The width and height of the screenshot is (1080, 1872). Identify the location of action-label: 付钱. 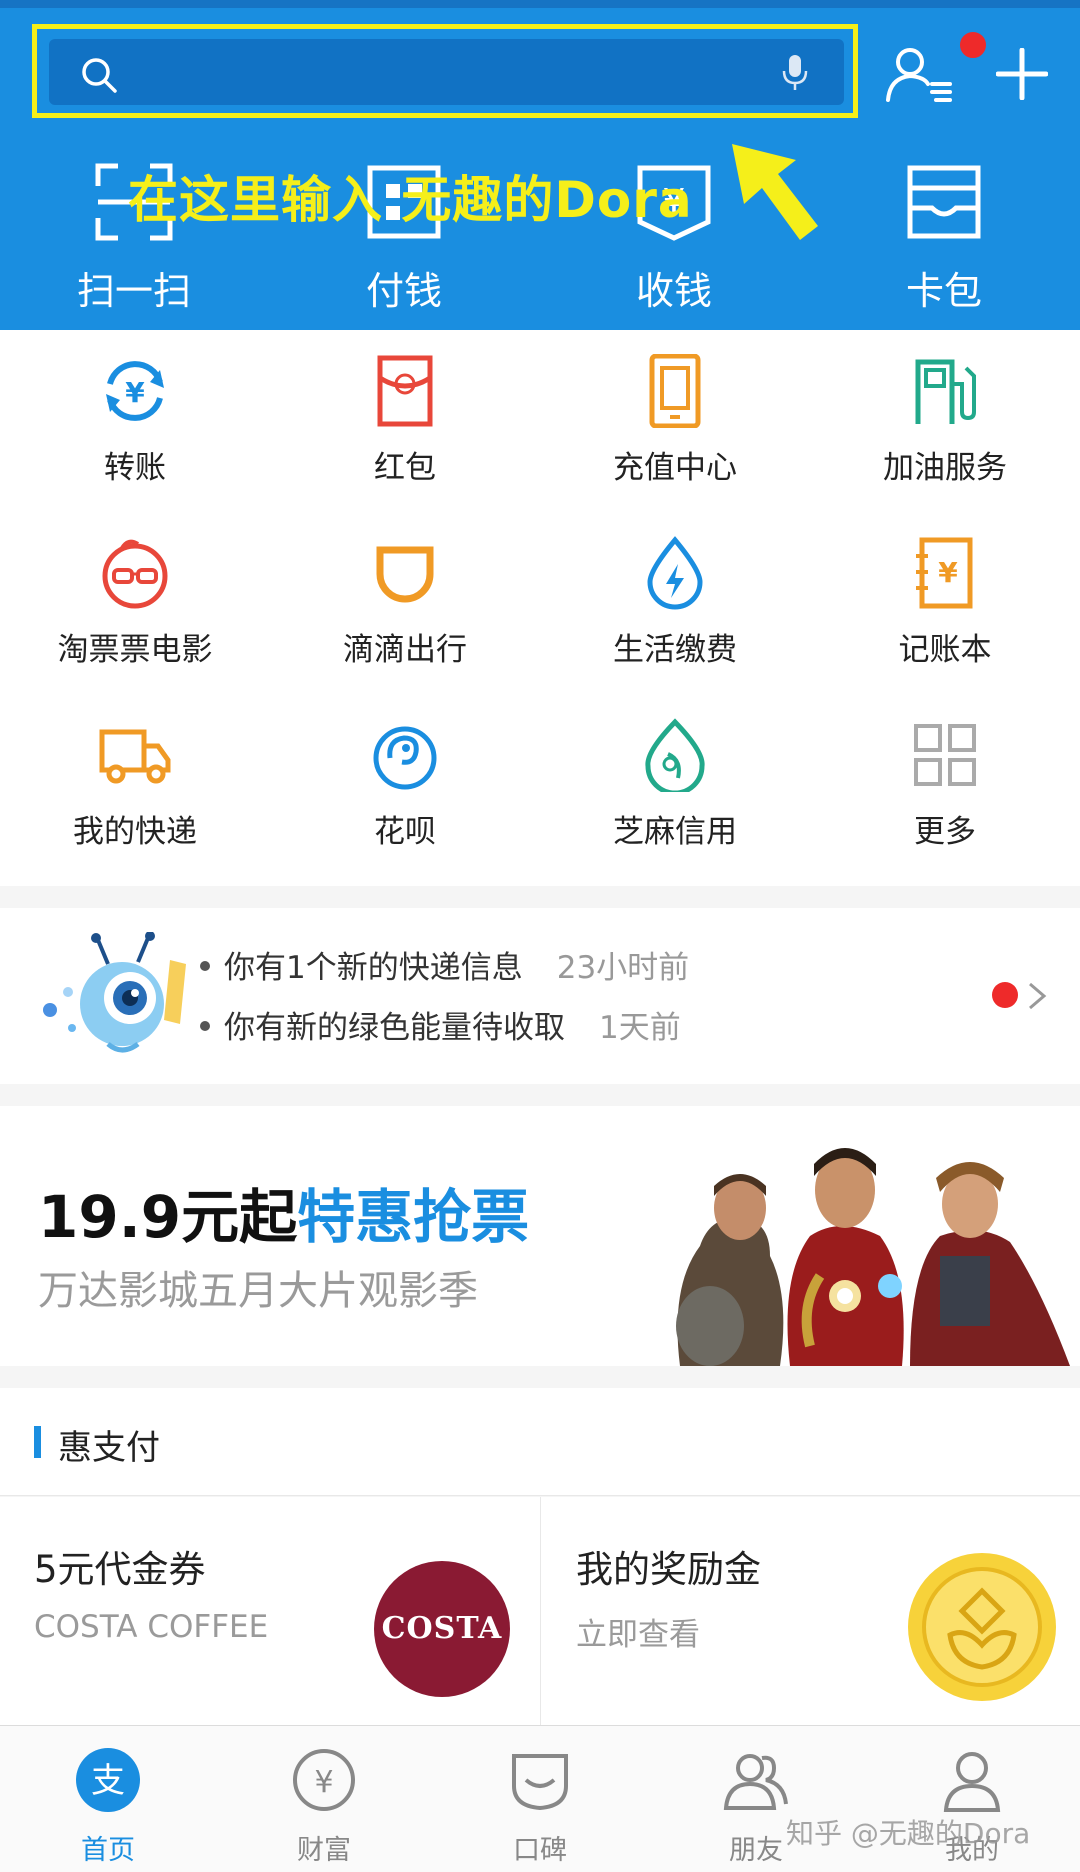
(403, 291).